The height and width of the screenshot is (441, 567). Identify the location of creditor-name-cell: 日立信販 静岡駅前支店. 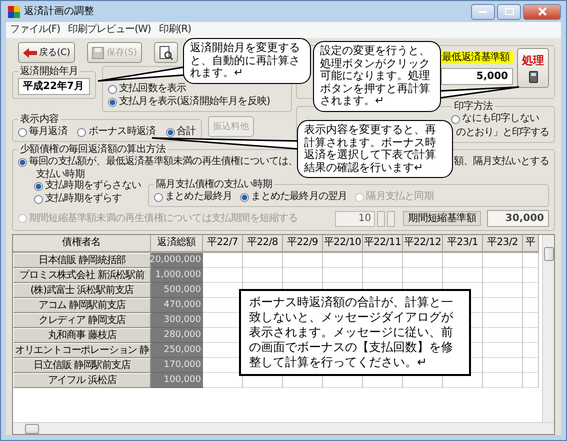
(82, 365).